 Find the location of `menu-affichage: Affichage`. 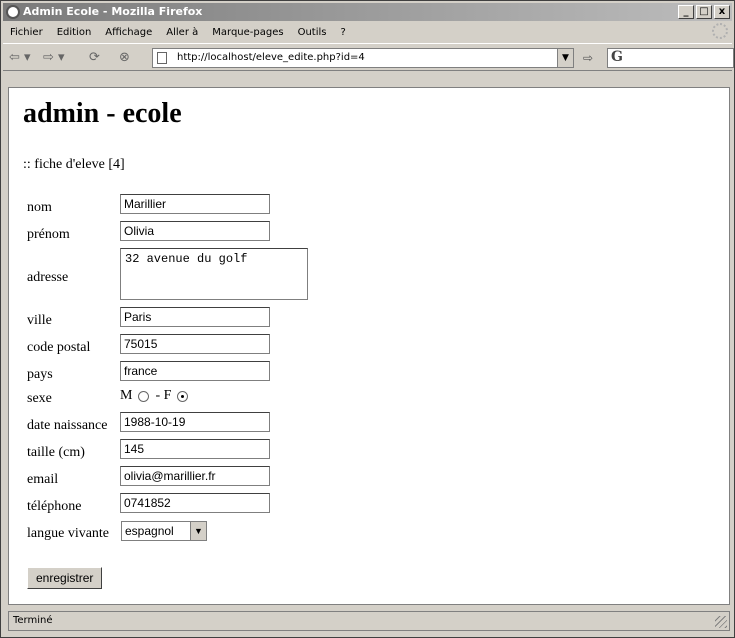

menu-affichage: Affichage is located at coordinates (128, 32).